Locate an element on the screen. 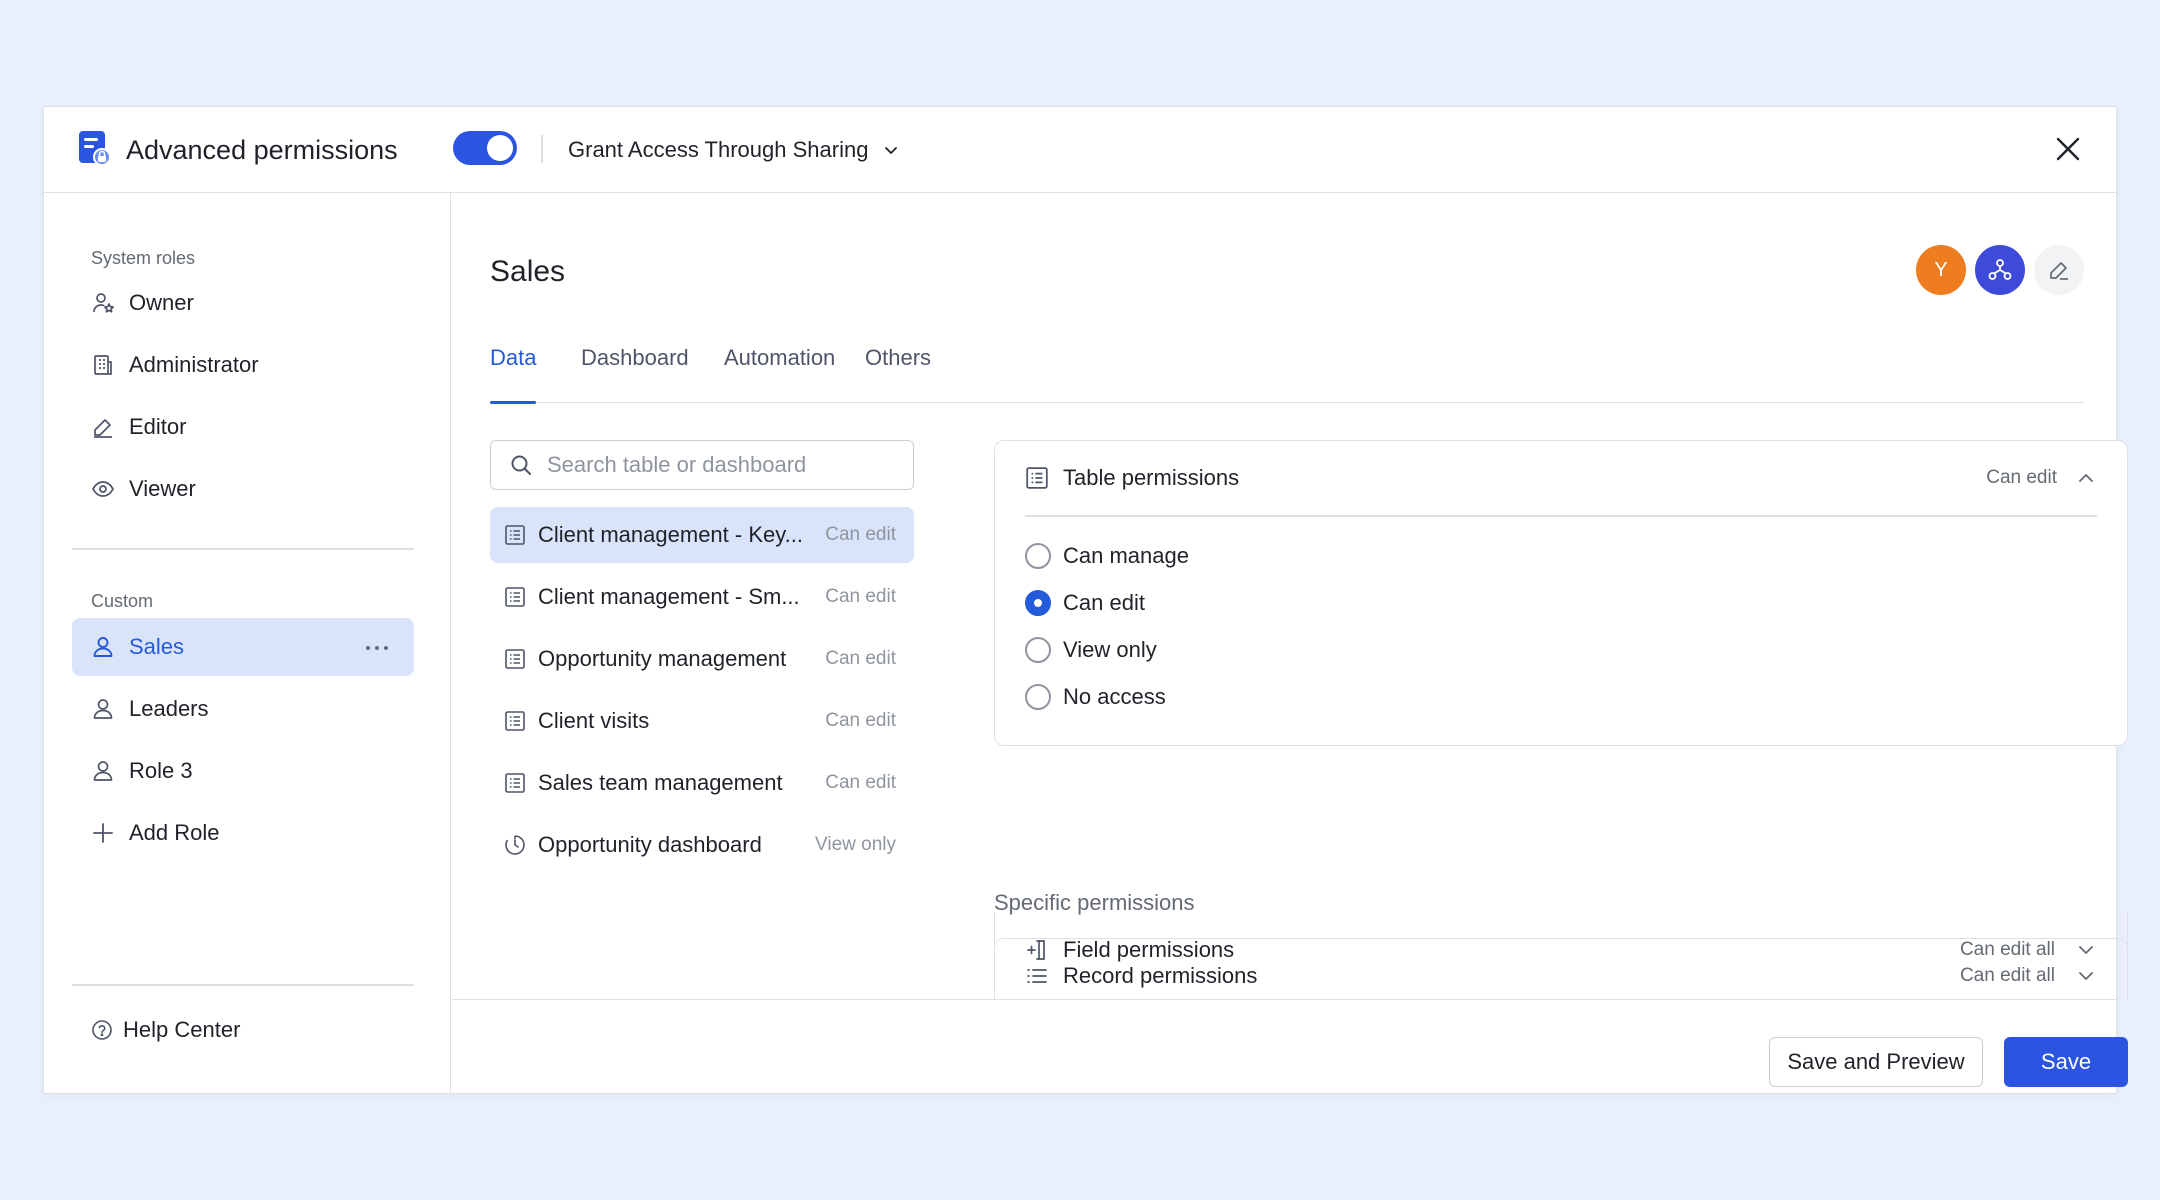 Image resolution: width=2160 pixels, height=1200 pixels. list-item-table: Client visits Can edit is located at coordinates (702, 721).